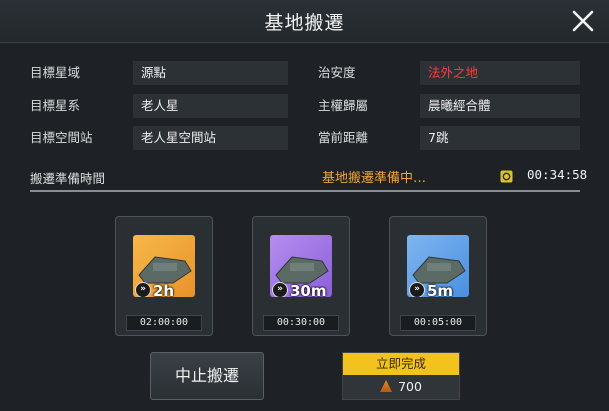 The height and width of the screenshot is (411, 609). What do you see at coordinates (440, 289) in the screenshot?
I see `speed-label: 5m` at bounding box center [440, 289].